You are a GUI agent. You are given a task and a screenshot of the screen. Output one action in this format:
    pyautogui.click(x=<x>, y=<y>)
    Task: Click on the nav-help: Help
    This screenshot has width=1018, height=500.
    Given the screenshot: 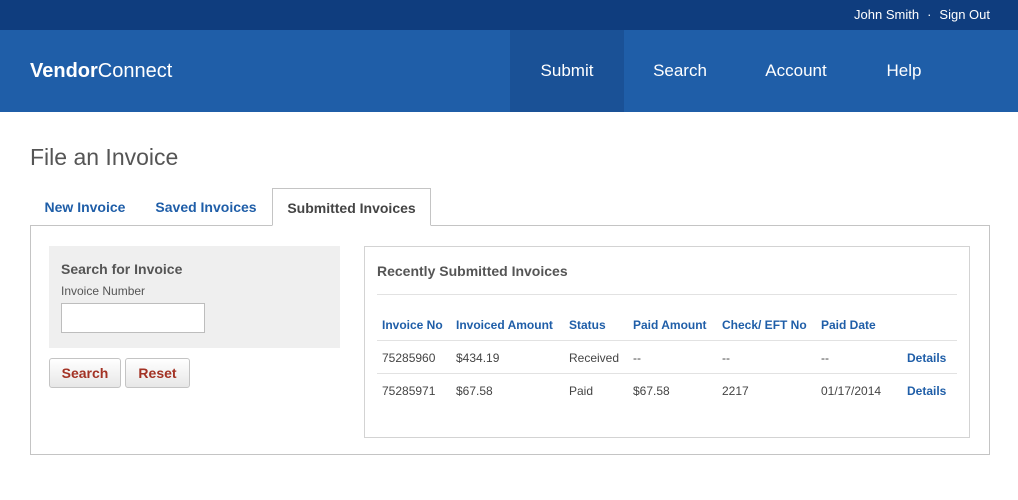 What is the action you would take?
    pyautogui.click(x=904, y=71)
    